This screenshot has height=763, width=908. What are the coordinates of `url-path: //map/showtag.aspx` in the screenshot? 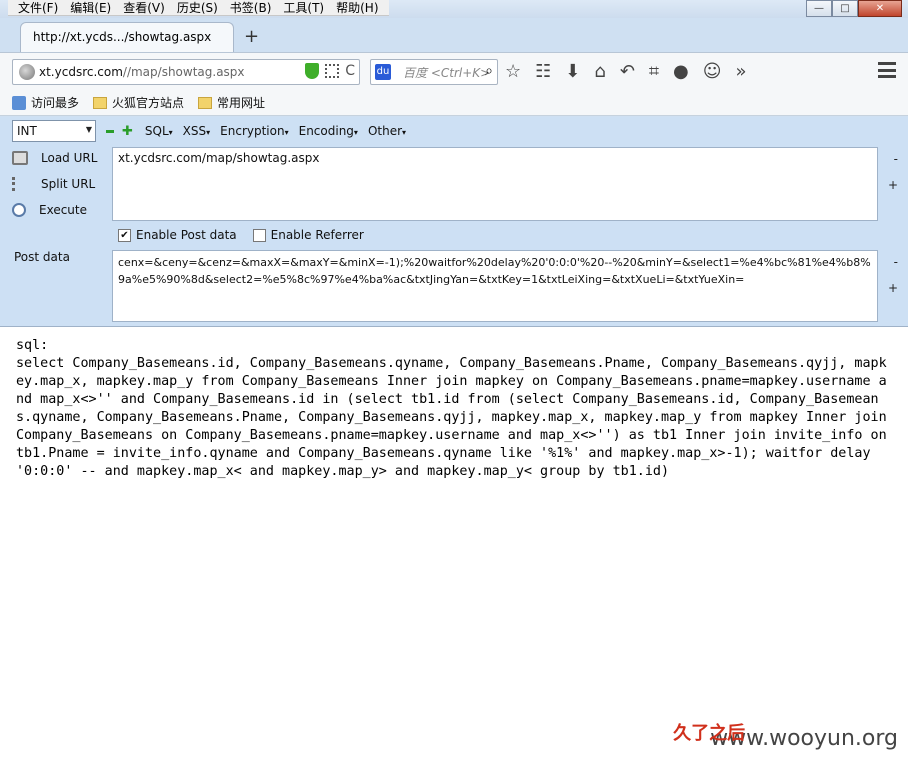 It's located at (183, 72).